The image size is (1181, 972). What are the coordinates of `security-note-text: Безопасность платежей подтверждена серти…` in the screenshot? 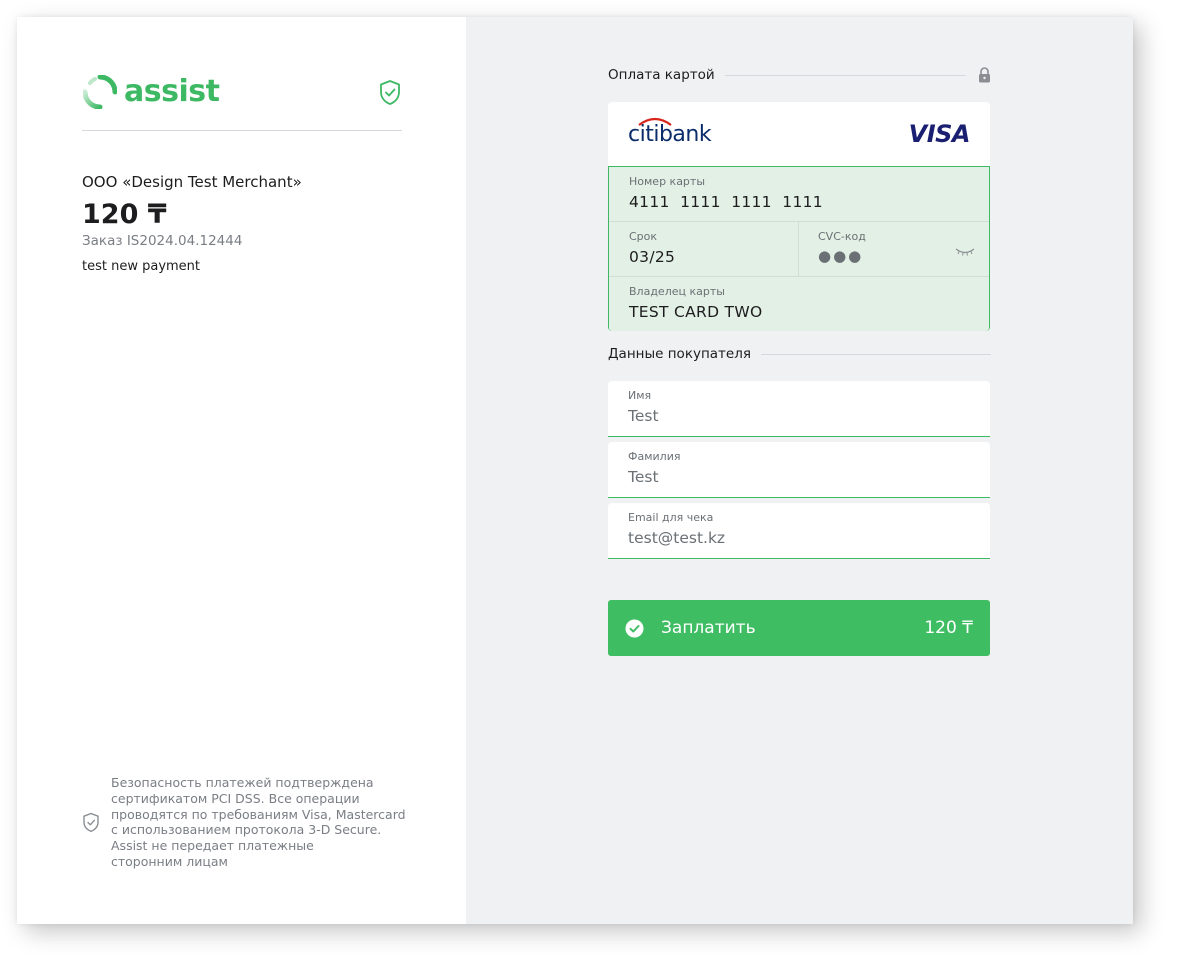 It's located at (258, 822).